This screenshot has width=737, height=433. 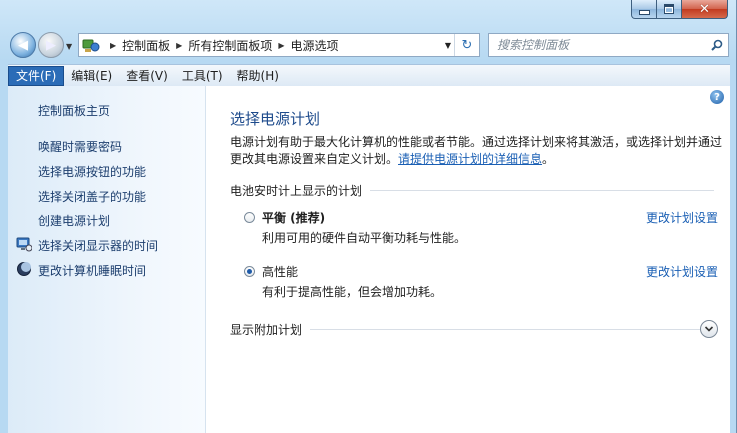 What do you see at coordinates (548, 159) in the screenshot?
I see `description-end: 。` at bounding box center [548, 159].